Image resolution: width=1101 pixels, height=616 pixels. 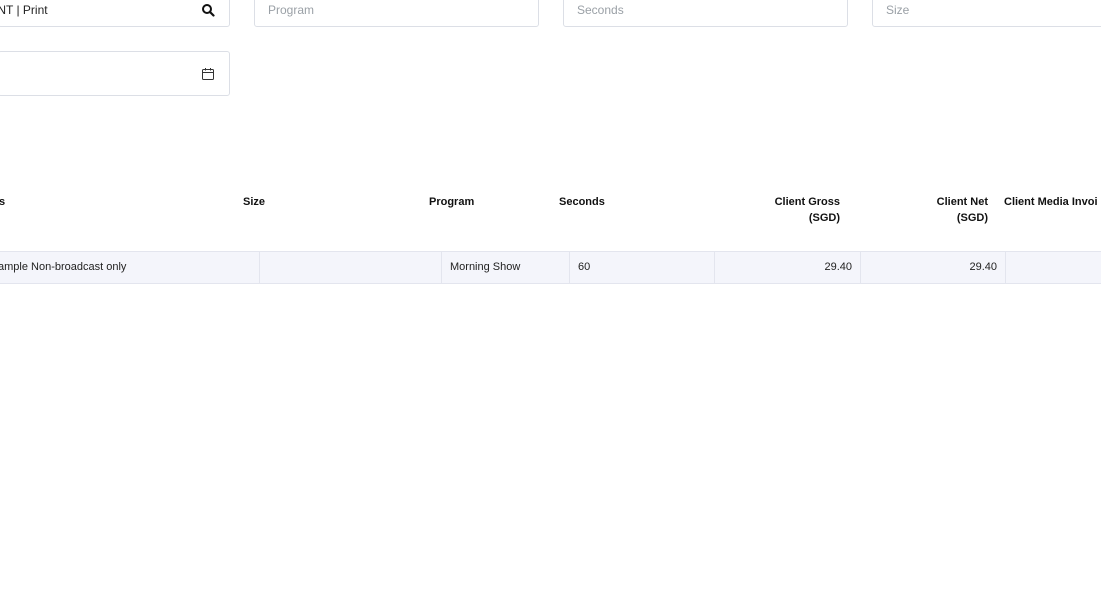 What do you see at coordinates (115, 73) in the screenshot?
I see `date-picker-field` at bounding box center [115, 73].